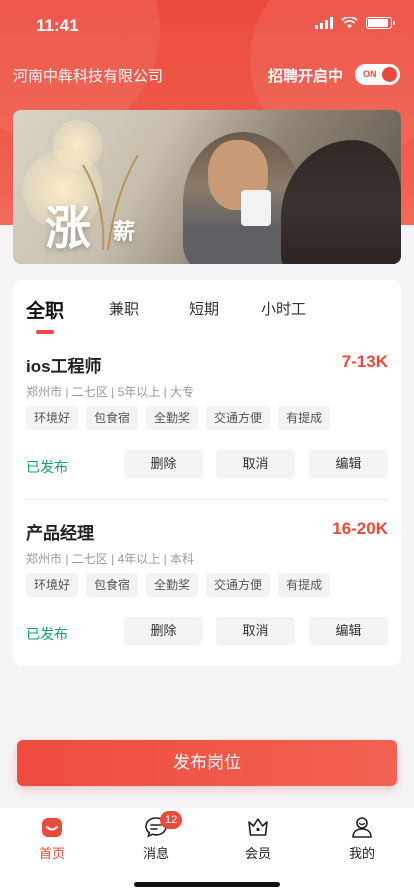  What do you see at coordinates (364, 361) in the screenshot?
I see `job-salary: 7-13K` at bounding box center [364, 361].